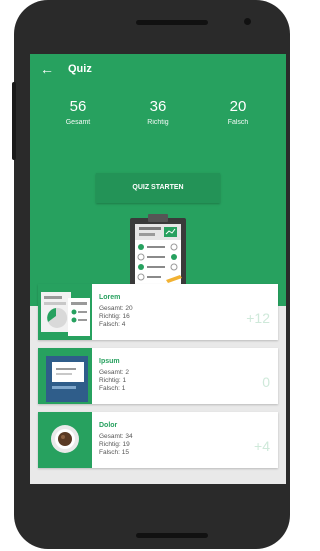  Describe the element at coordinates (262, 446) in the screenshot. I see `quiz-score: +4` at that location.